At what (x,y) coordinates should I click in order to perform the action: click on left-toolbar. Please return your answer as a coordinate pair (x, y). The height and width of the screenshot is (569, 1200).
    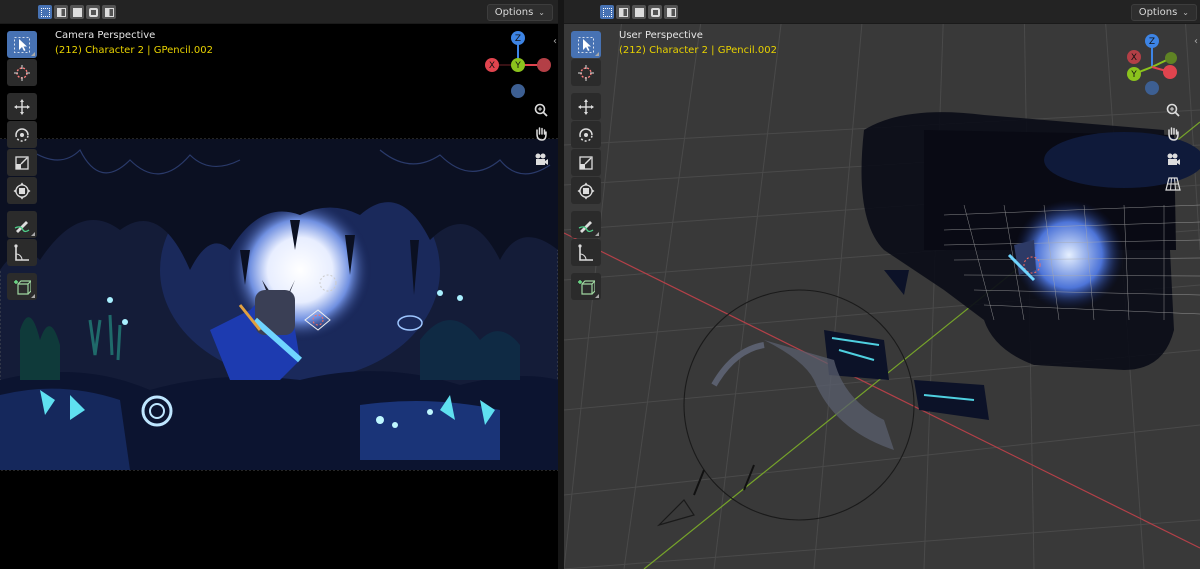
    Looking at the image, I should click on (22, 165).